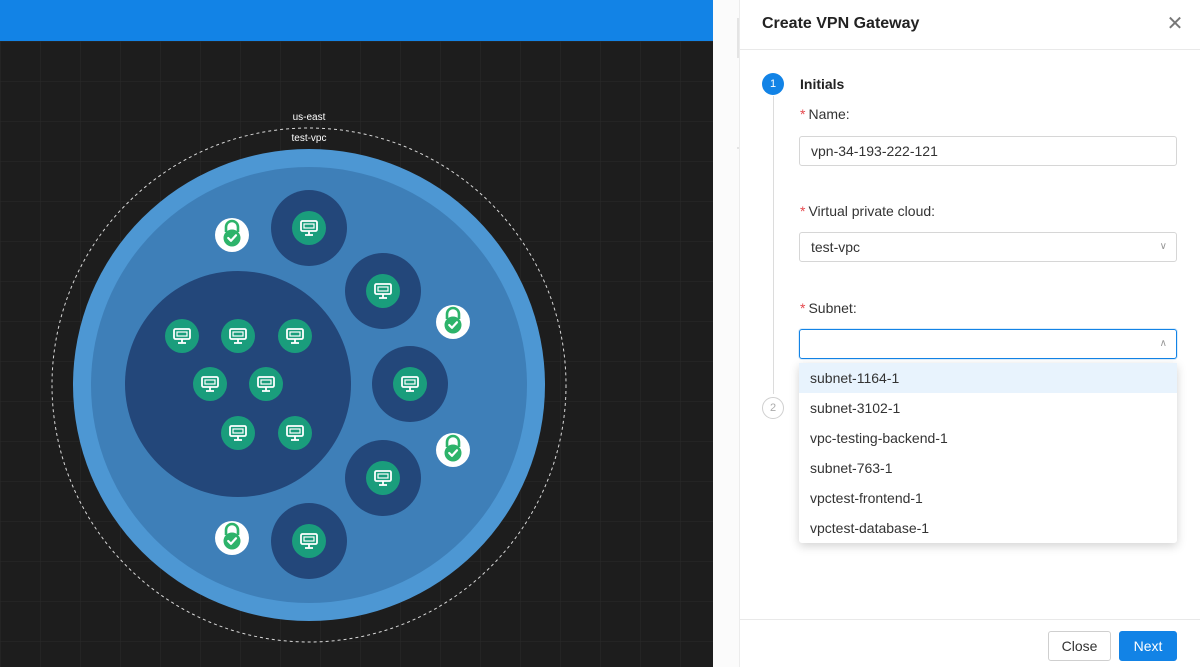 The image size is (1200, 667). Describe the element at coordinates (988, 378) in the screenshot. I see `subnet-option: subnet-1164-1` at that location.